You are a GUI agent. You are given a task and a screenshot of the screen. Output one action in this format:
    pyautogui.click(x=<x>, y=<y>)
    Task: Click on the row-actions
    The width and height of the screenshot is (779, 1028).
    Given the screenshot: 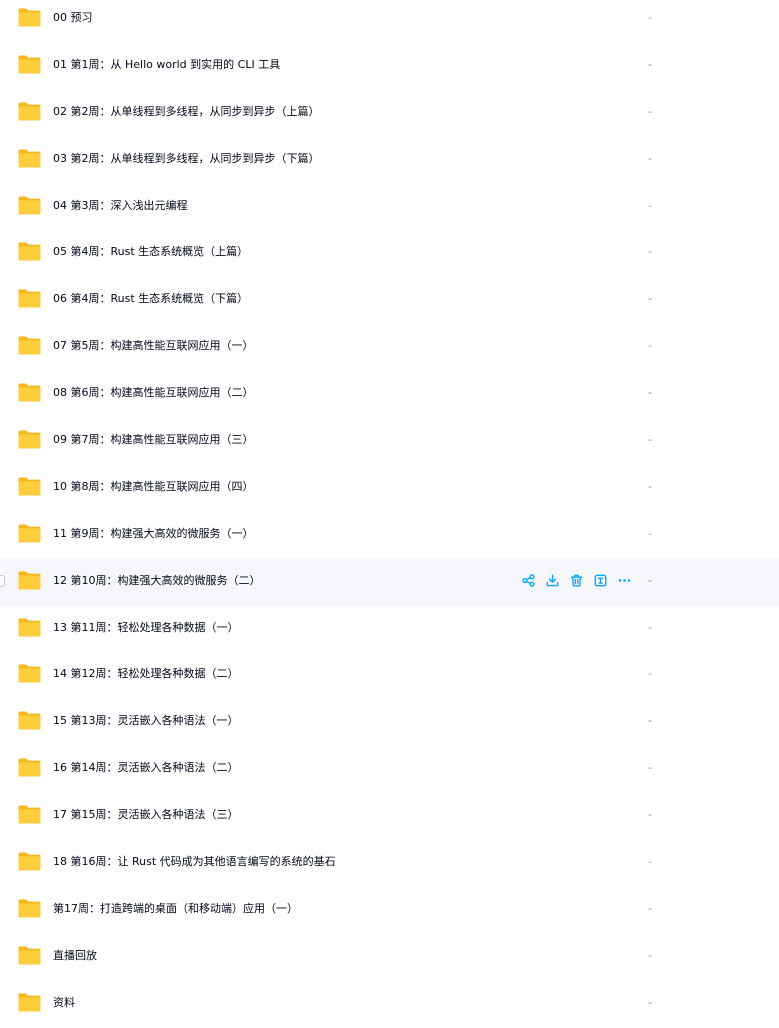 What is the action you would take?
    pyautogui.click(x=576, y=581)
    